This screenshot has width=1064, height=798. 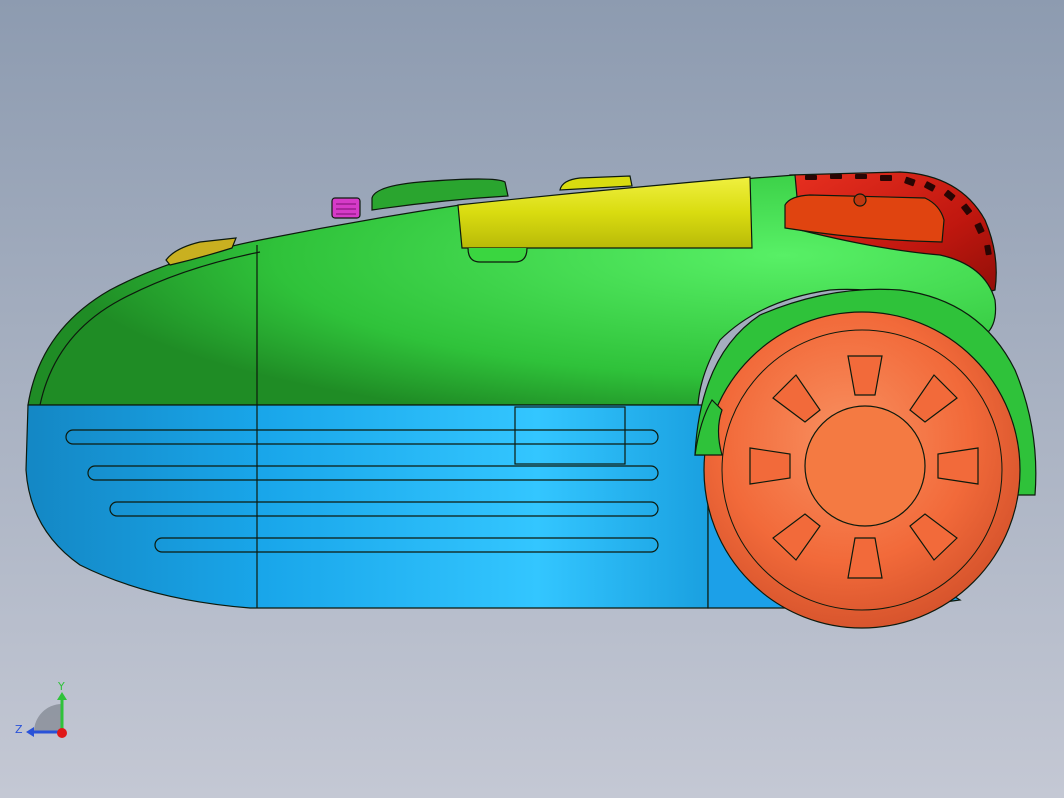 I want to click on pink-tab, so click(x=346, y=208).